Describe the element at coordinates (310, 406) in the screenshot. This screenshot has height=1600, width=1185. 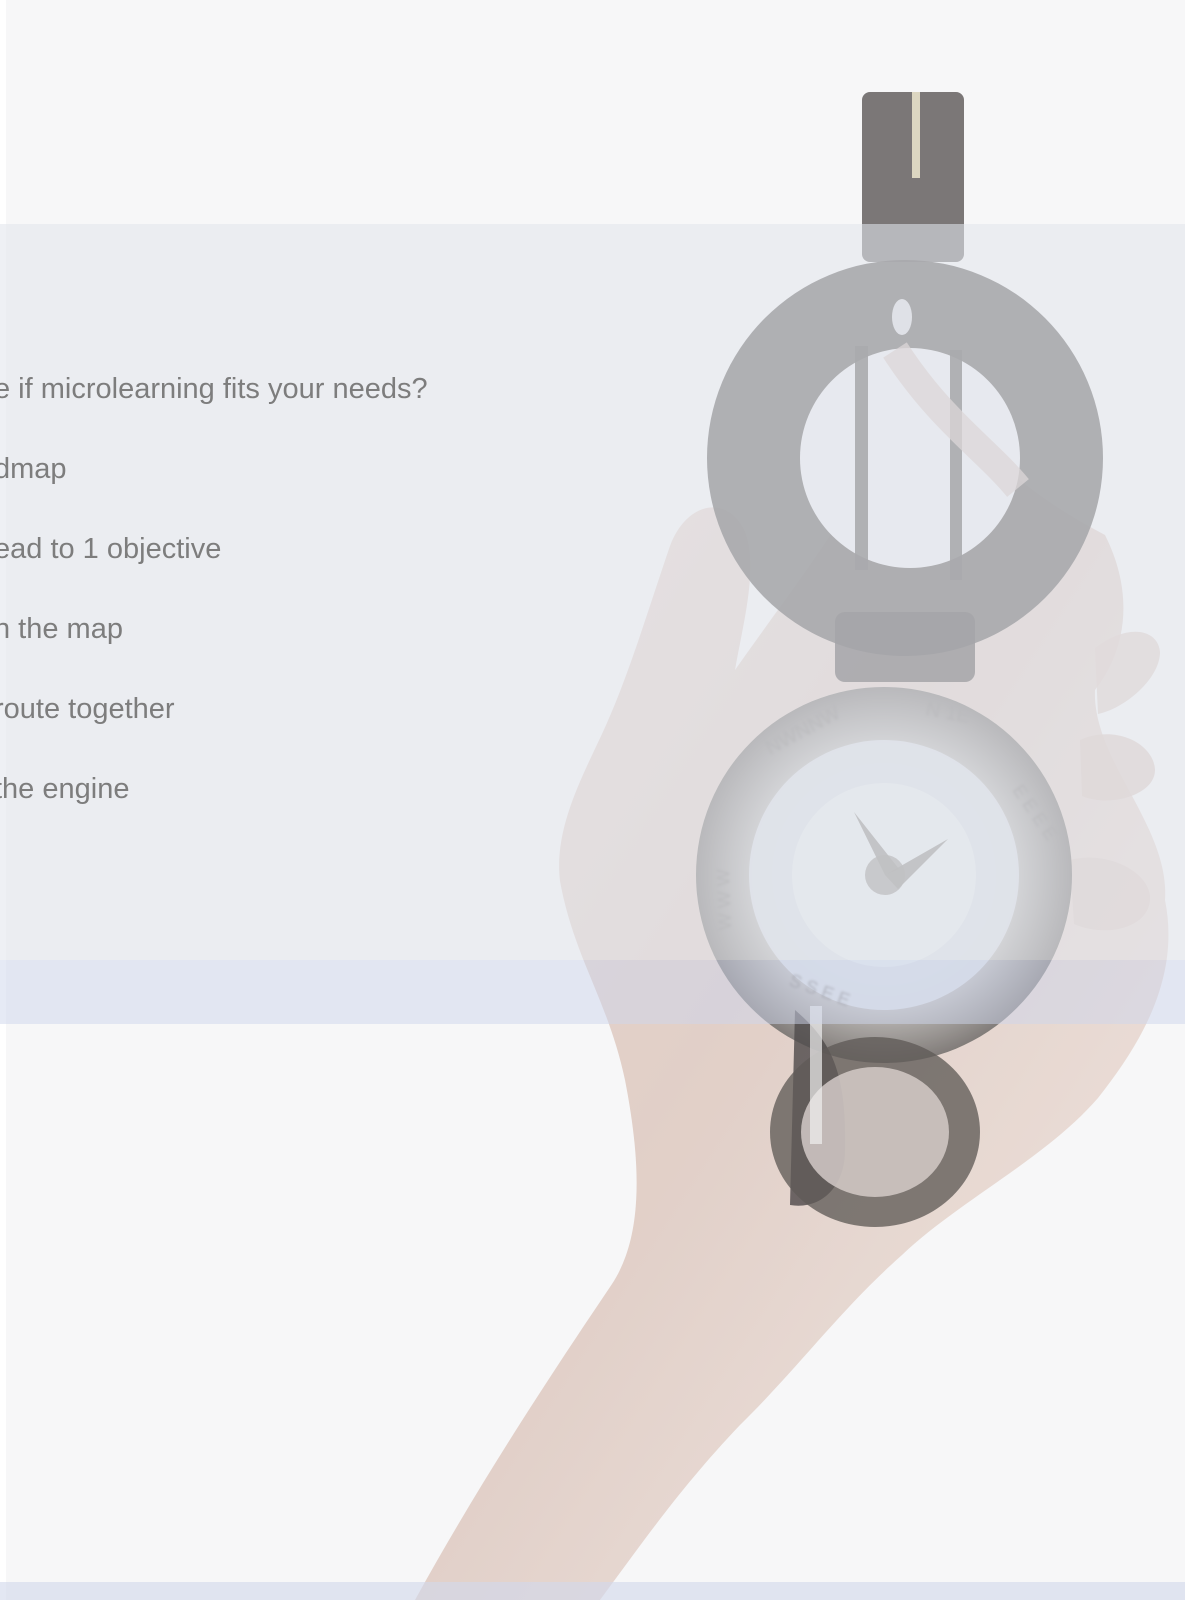
I see `menu-item-microlearning-needs: e if microlearning fits your needs?` at that location.